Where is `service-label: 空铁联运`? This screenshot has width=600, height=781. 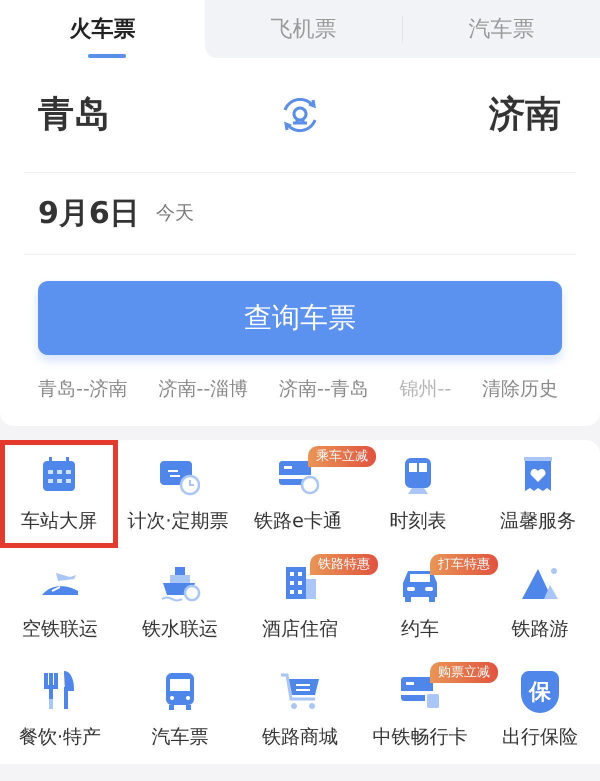
service-label: 空铁联运 is located at coordinates (60, 629).